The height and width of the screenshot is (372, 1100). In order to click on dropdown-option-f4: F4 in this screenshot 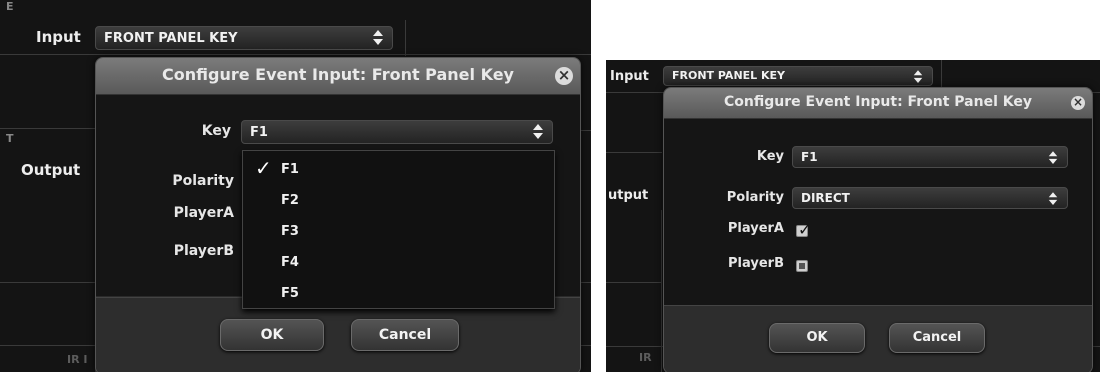, I will do `click(398, 262)`.